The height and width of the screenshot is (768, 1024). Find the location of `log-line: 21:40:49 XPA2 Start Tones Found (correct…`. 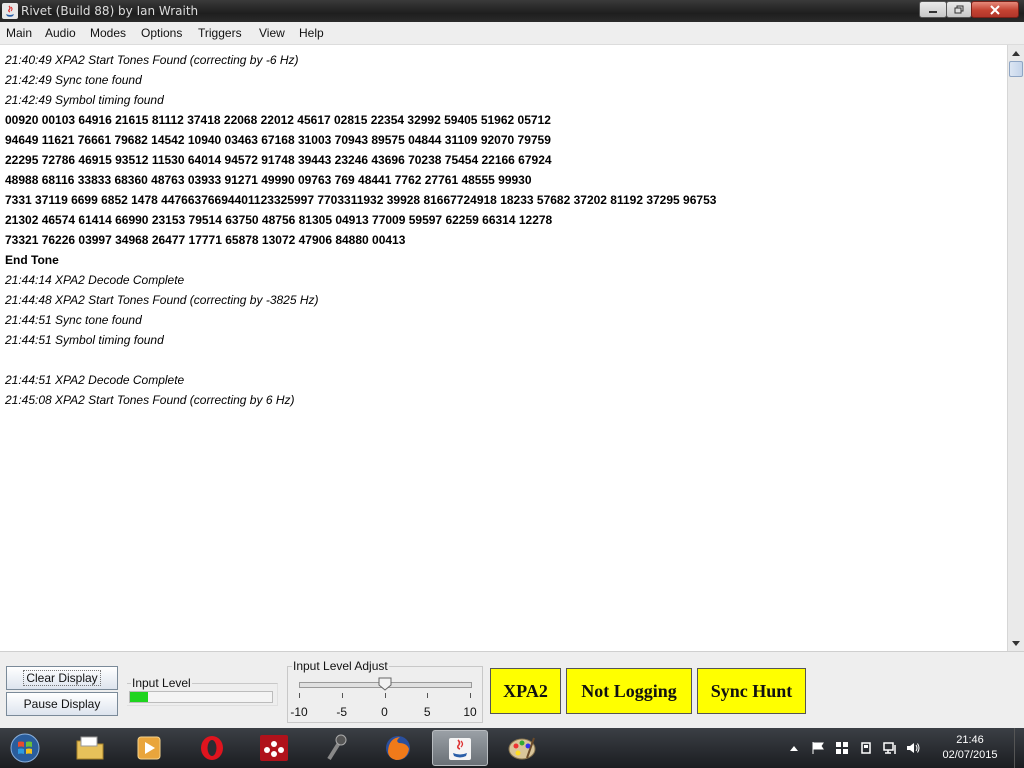

log-line: 21:40:49 XPA2 Start Tones Found (correct… is located at coordinates (152, 60).